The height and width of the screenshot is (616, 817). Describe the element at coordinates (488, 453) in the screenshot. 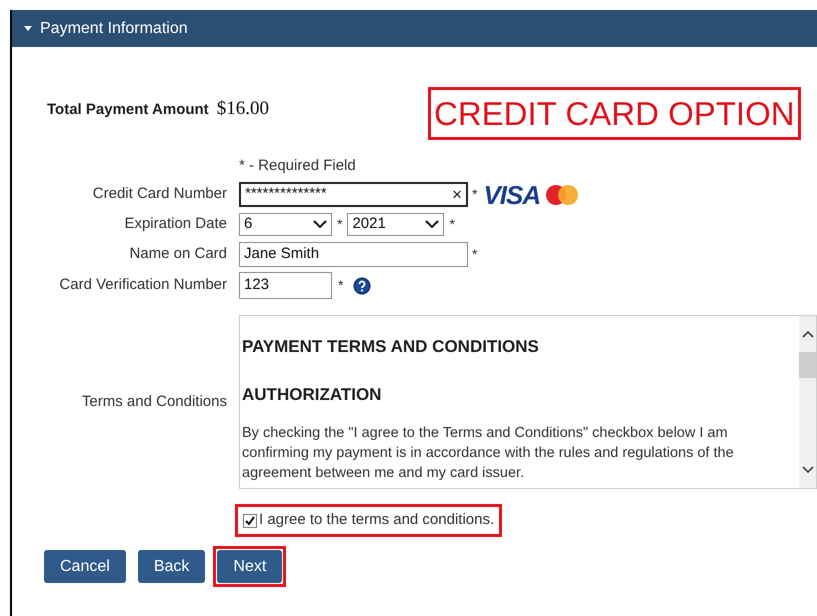

I see `terms-text: By checking the "I agree to the Terms and Conditions" checkbox below I am confirming my payment is in accordance with the rules and regulations of the agreement between me and my card issuer.` at that location.